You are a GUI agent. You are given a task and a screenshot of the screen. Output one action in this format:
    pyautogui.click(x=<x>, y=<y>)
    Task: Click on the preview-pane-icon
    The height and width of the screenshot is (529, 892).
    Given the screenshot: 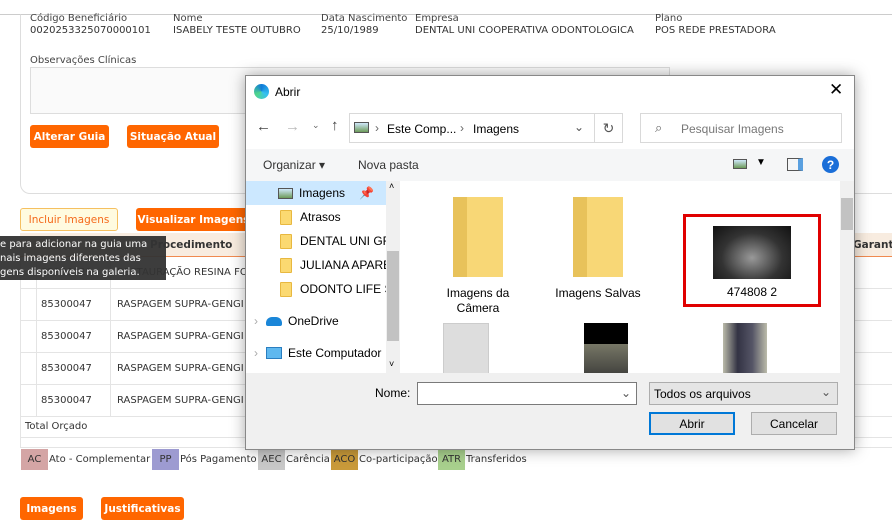 What is the action you would take?
    pyautogui.click(x=795, y=164)
    